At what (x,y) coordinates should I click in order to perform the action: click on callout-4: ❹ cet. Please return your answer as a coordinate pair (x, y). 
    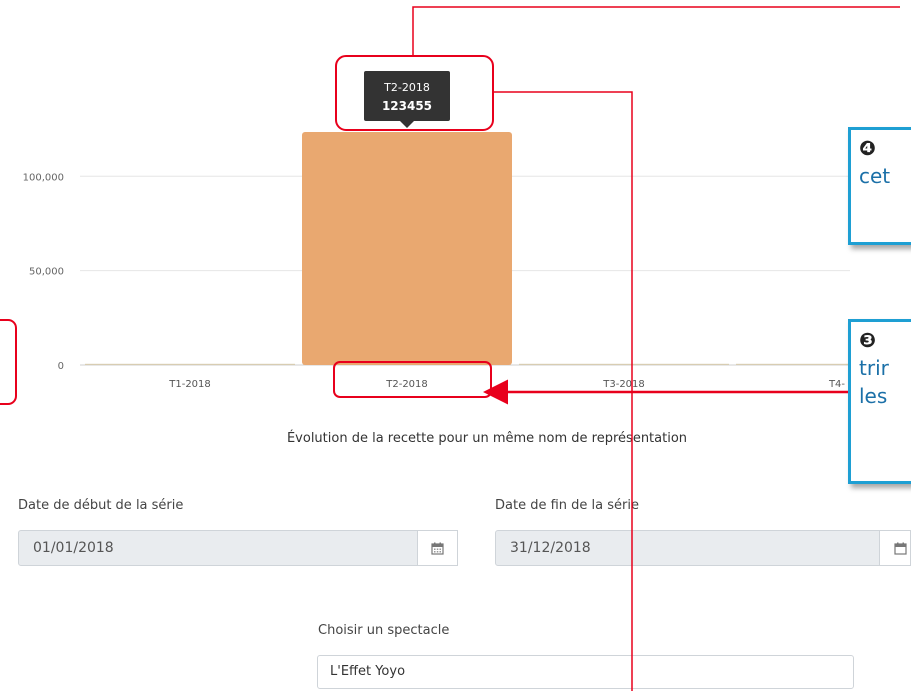
    Looking at the image, I should click on (879, 186).